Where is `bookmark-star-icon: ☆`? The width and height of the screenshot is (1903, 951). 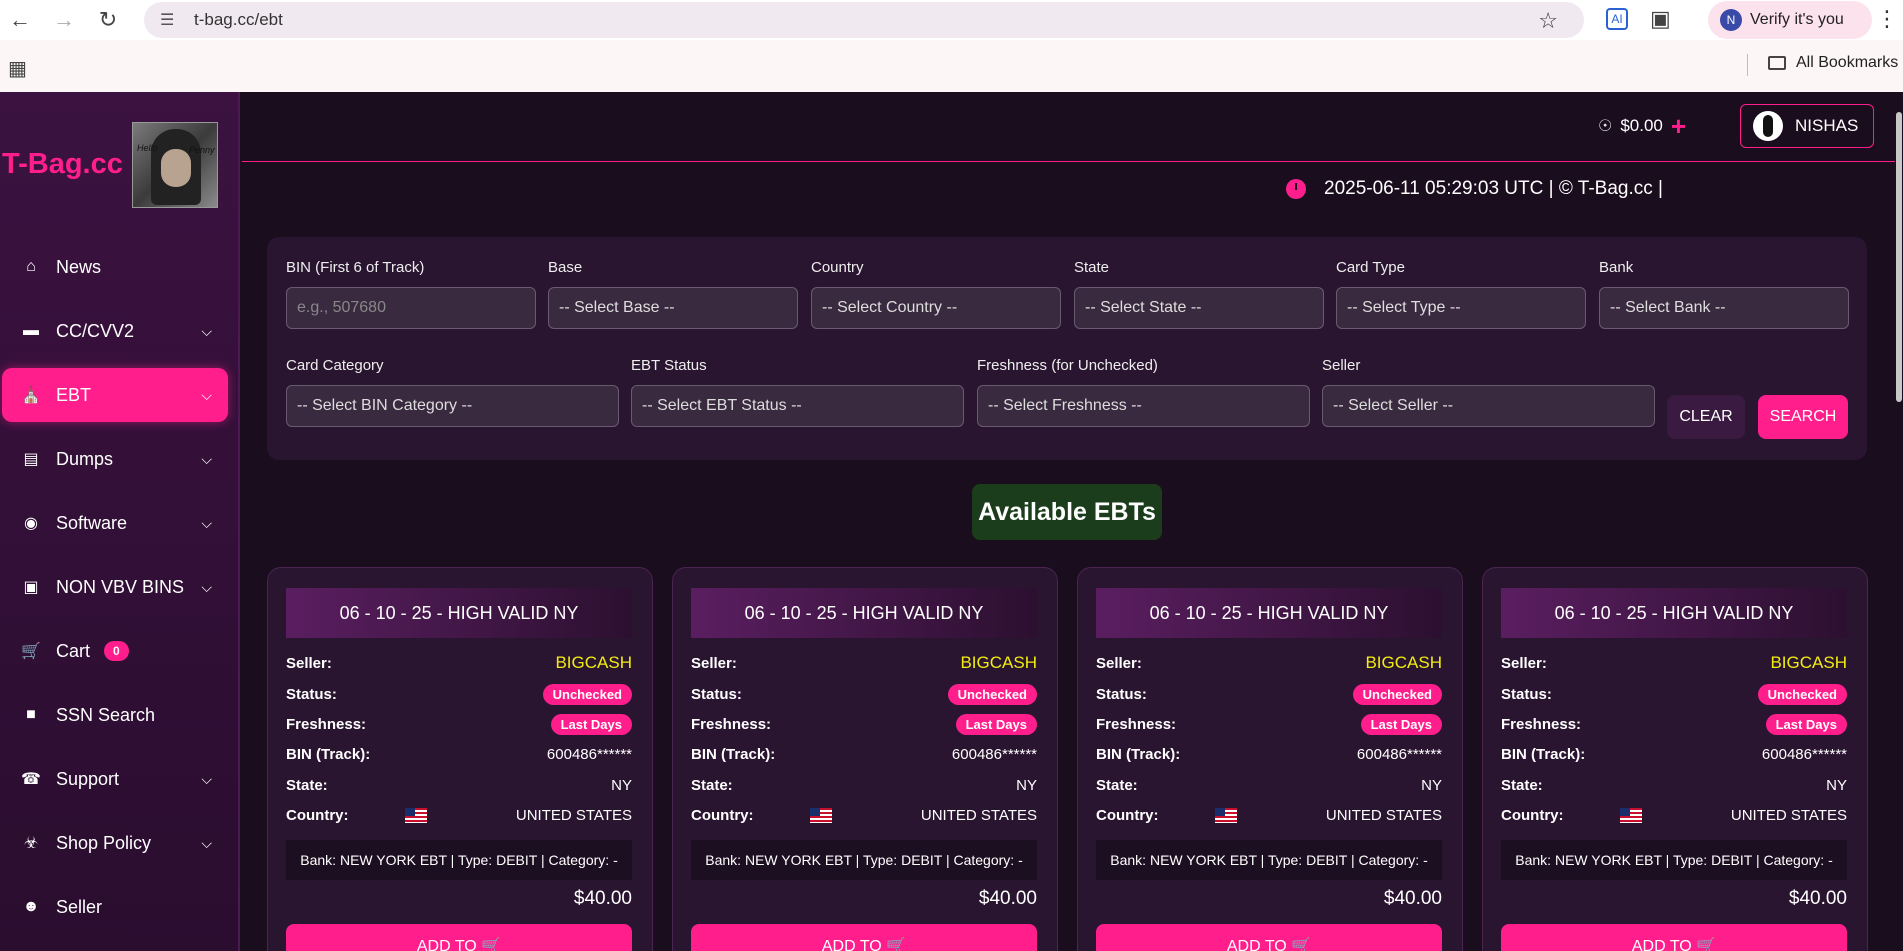 bookmark-star-icon: ☆ is located at coordinates (1548, 21).